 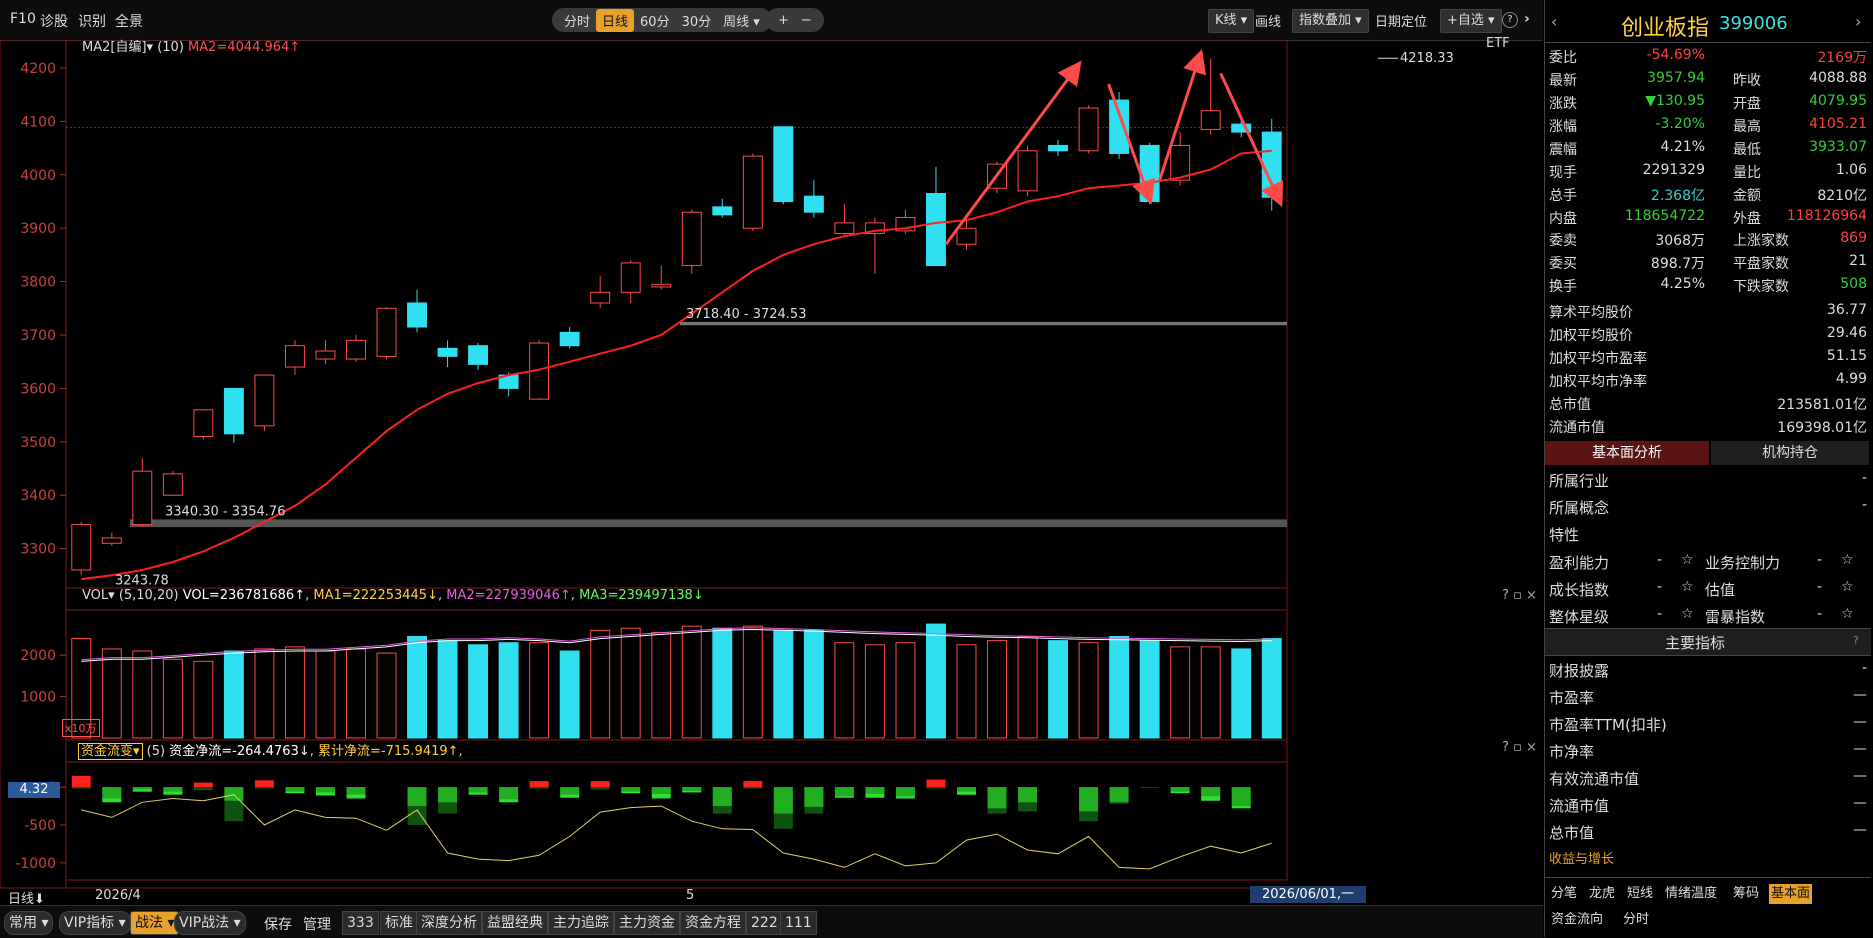 What do you see at coordinates (1519, 747) in the screenshot?
I see `flow-panel-controls: ? ▫ ×` at bounding box center [1519, 747].